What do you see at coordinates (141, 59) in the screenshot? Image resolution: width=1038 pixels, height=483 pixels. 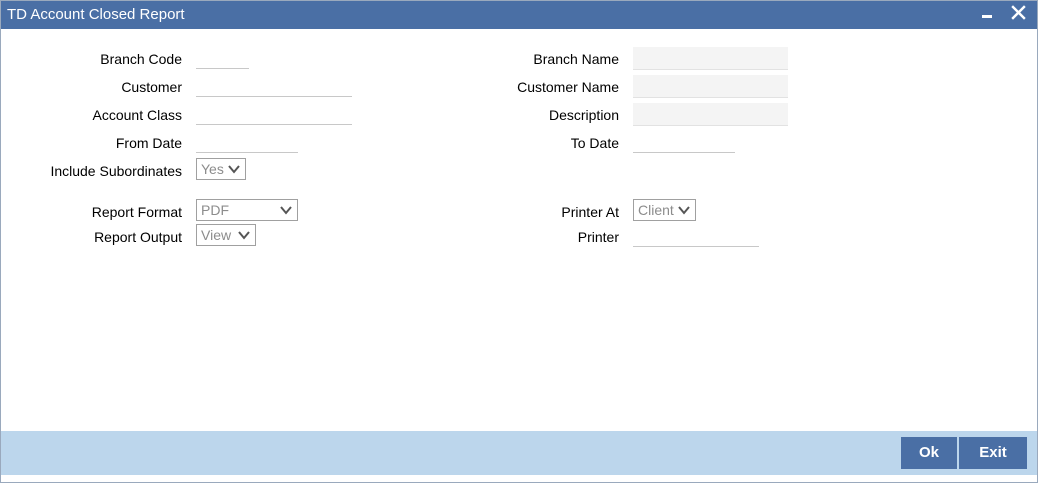 I see `branch-code-label: Branch Code` at bounding box center [141, 59].